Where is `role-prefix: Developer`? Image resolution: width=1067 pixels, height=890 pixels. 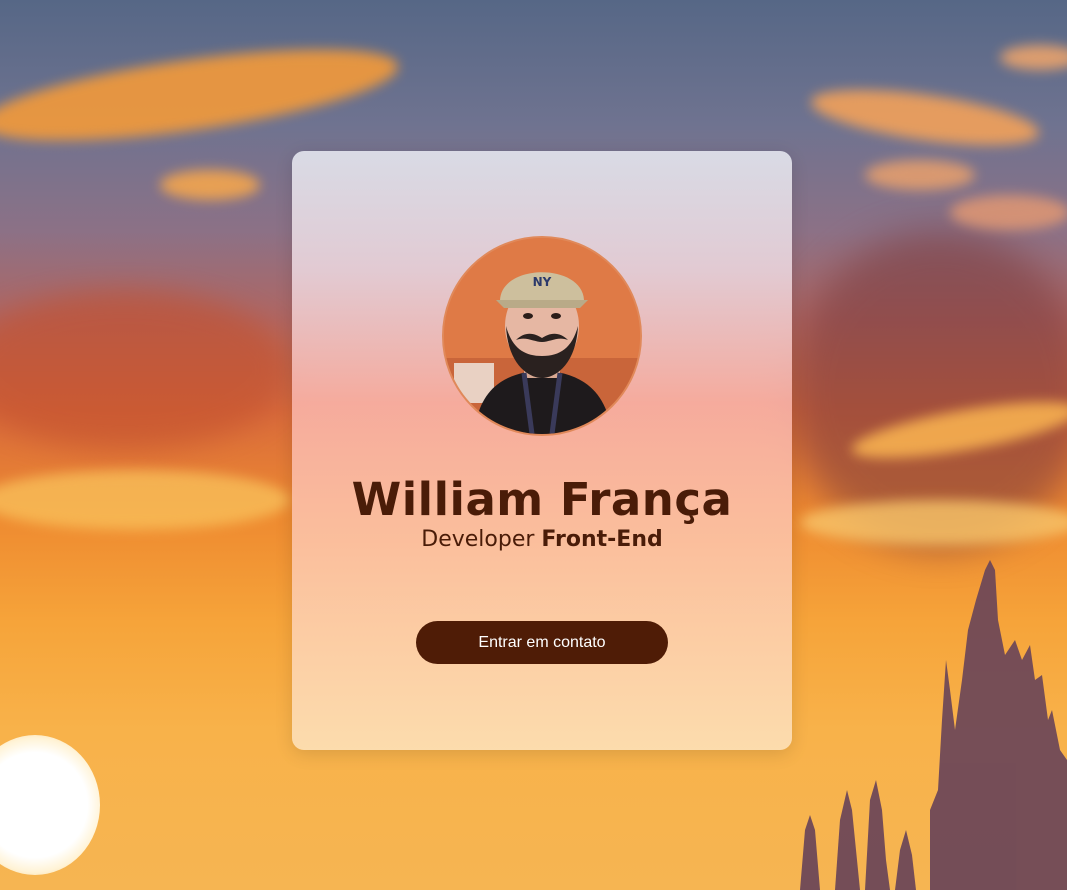
role-prefix: Developer is located at coordinates (478, 539).